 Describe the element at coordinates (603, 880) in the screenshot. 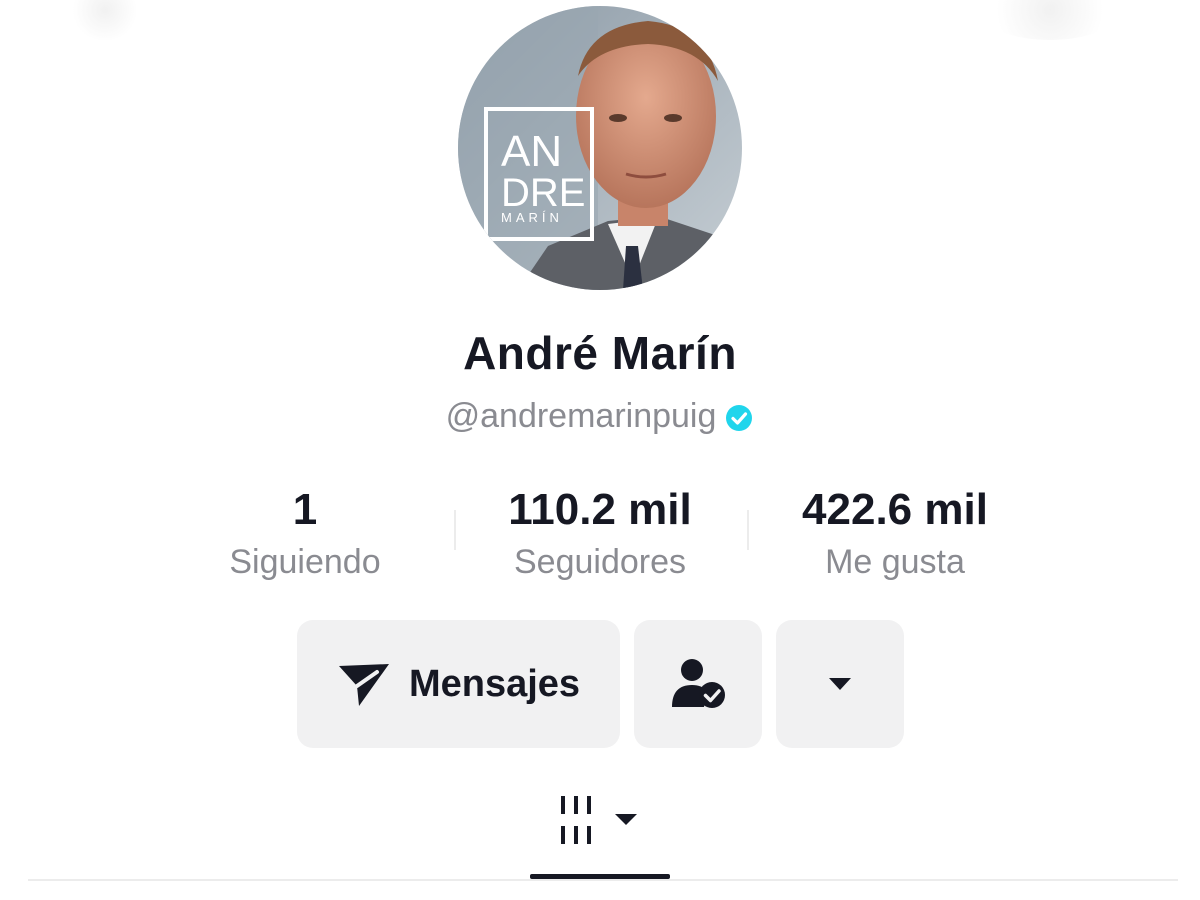

I see `tab-bar-divider` at that location.